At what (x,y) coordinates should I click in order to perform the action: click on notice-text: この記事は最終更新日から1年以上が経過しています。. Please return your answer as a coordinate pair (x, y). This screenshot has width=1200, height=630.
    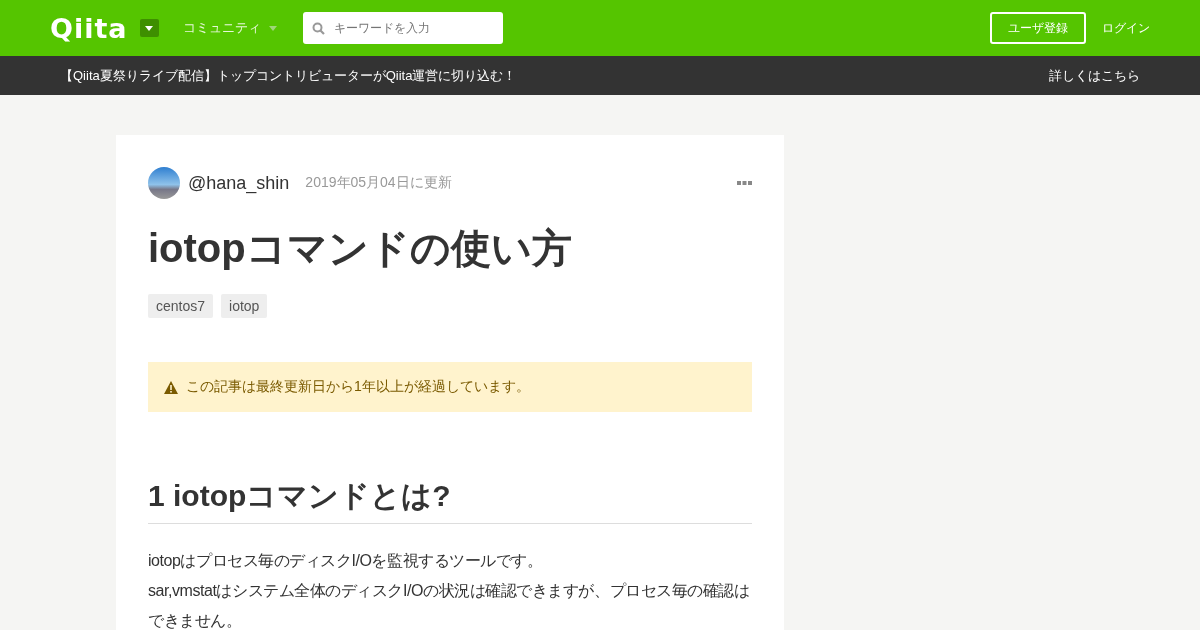
    Looking at the image, I should click on (358, 387).